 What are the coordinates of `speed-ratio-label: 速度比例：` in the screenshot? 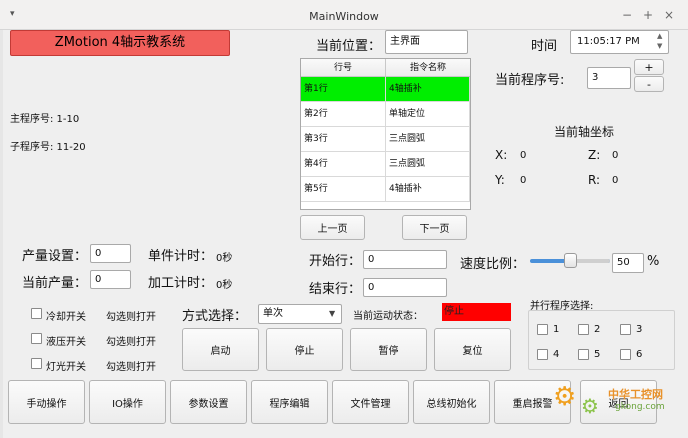 It's located at (493, 264).